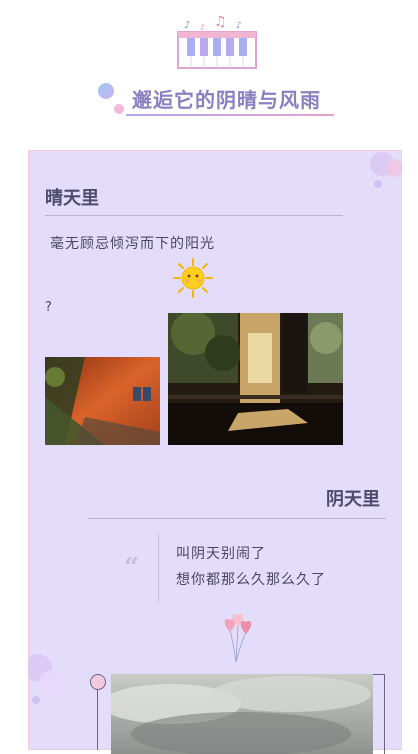  What do you see at coordinates (353, 499) in the screenshot?
I see `cloudy-section-title: 阴天里` at bounding box center [353, 499].